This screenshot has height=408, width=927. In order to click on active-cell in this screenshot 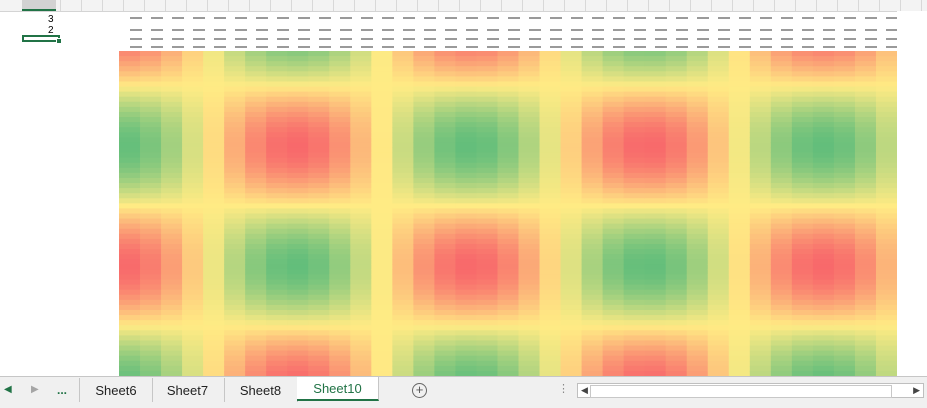, I will do `click(42, 39)`.